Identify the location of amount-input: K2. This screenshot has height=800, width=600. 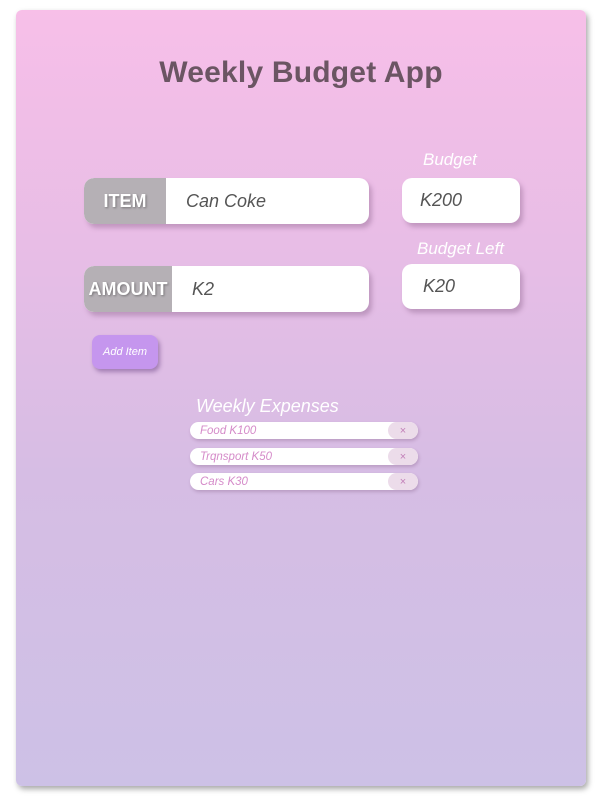
(203, 289).